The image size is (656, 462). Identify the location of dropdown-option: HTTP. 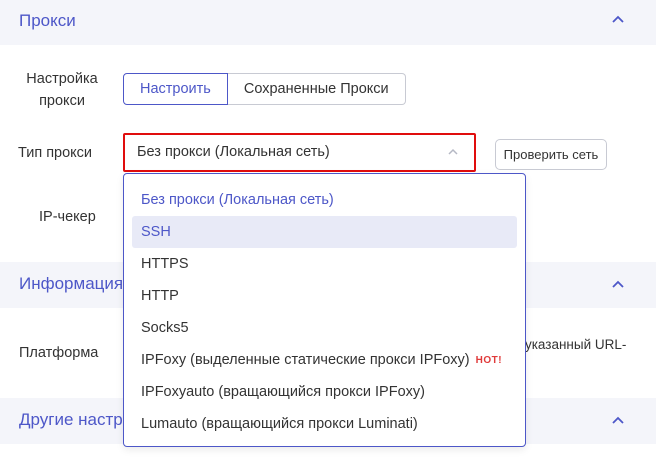
(324, 296).